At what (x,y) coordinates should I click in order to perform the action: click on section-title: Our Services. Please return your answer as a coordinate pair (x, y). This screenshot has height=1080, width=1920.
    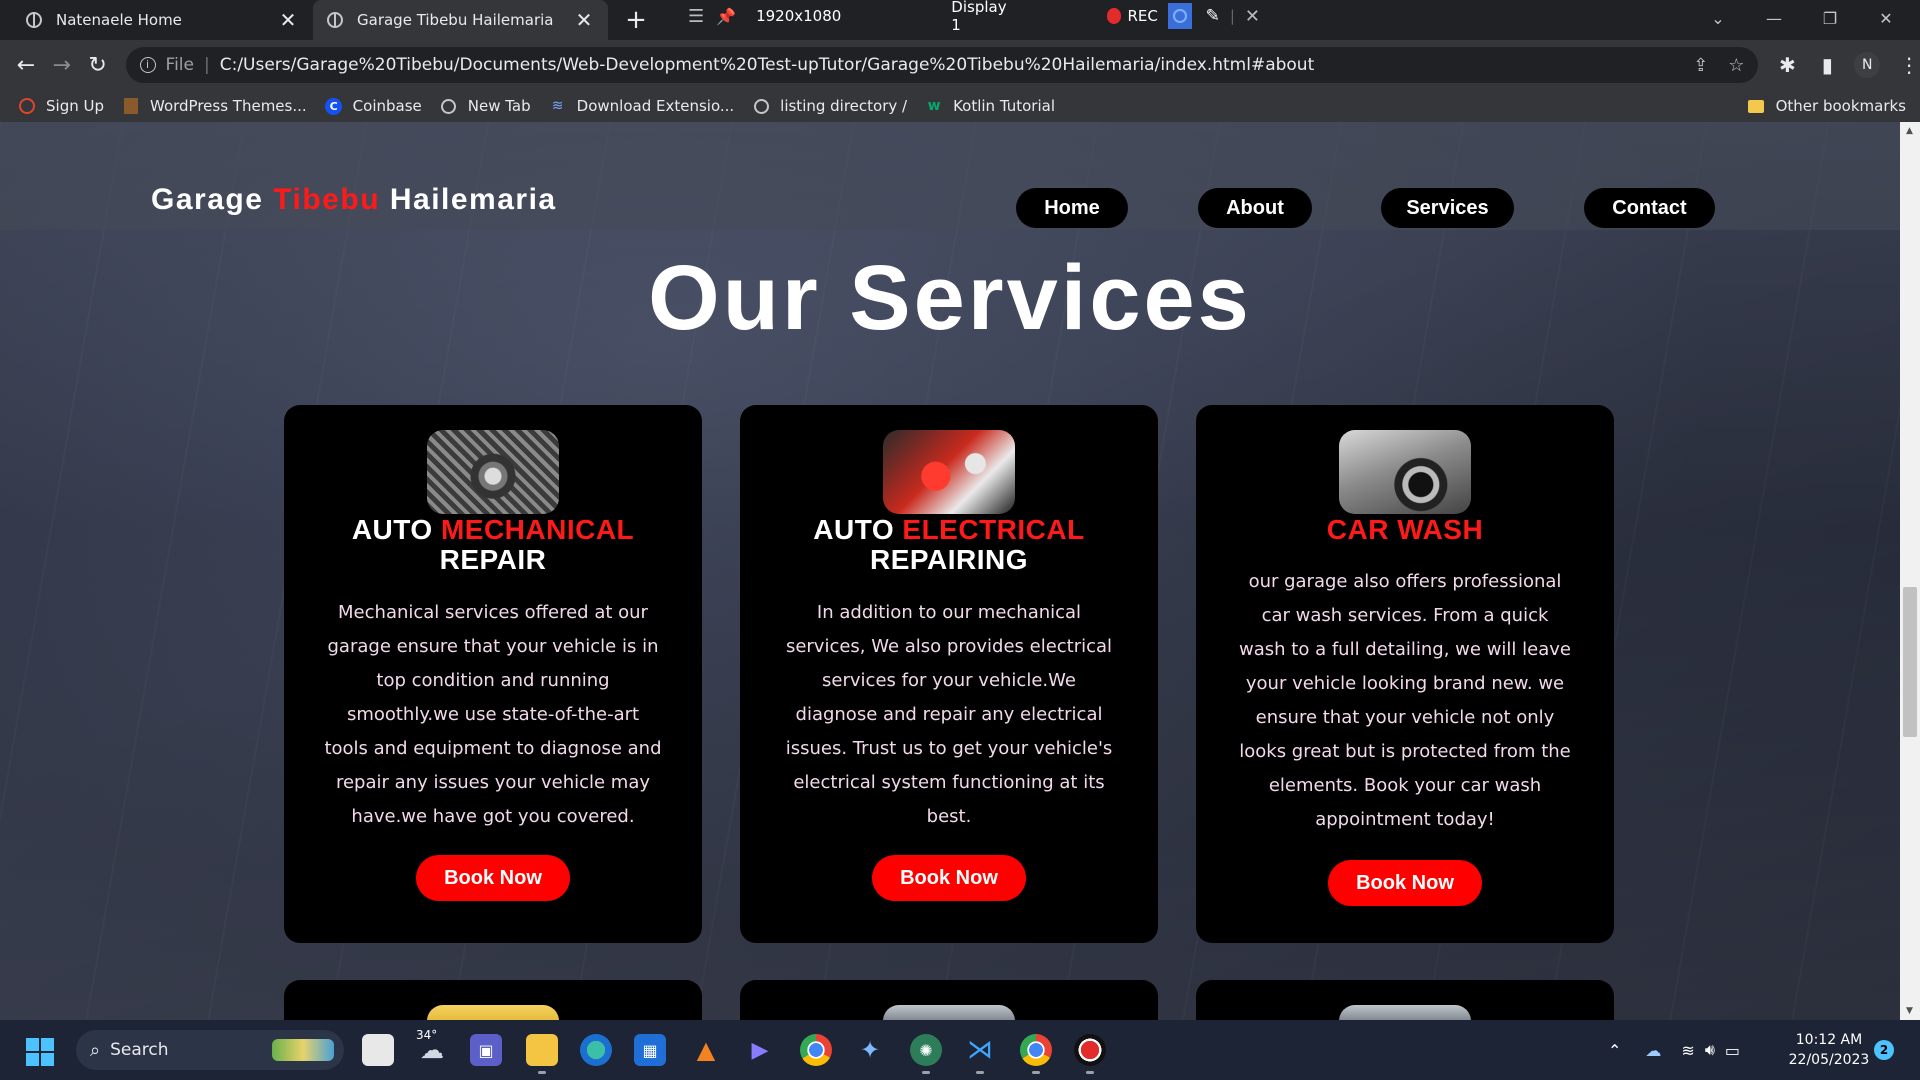
    Looking at the image, I should click on (950, 298).